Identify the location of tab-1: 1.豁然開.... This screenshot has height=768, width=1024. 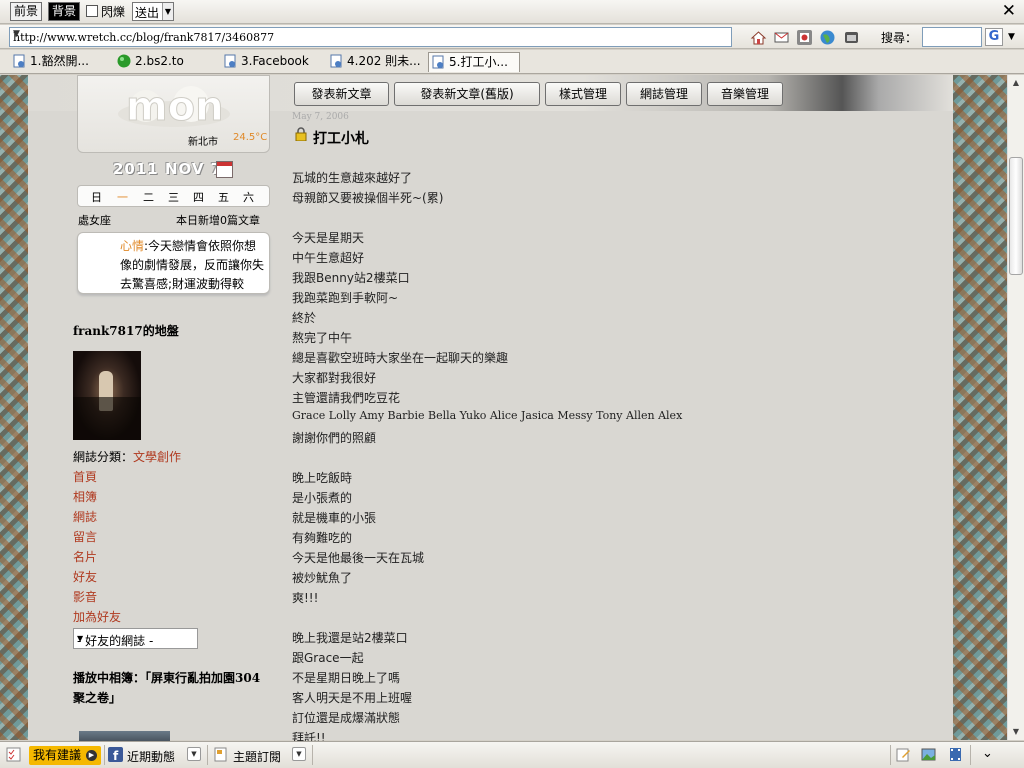
(60, 62).